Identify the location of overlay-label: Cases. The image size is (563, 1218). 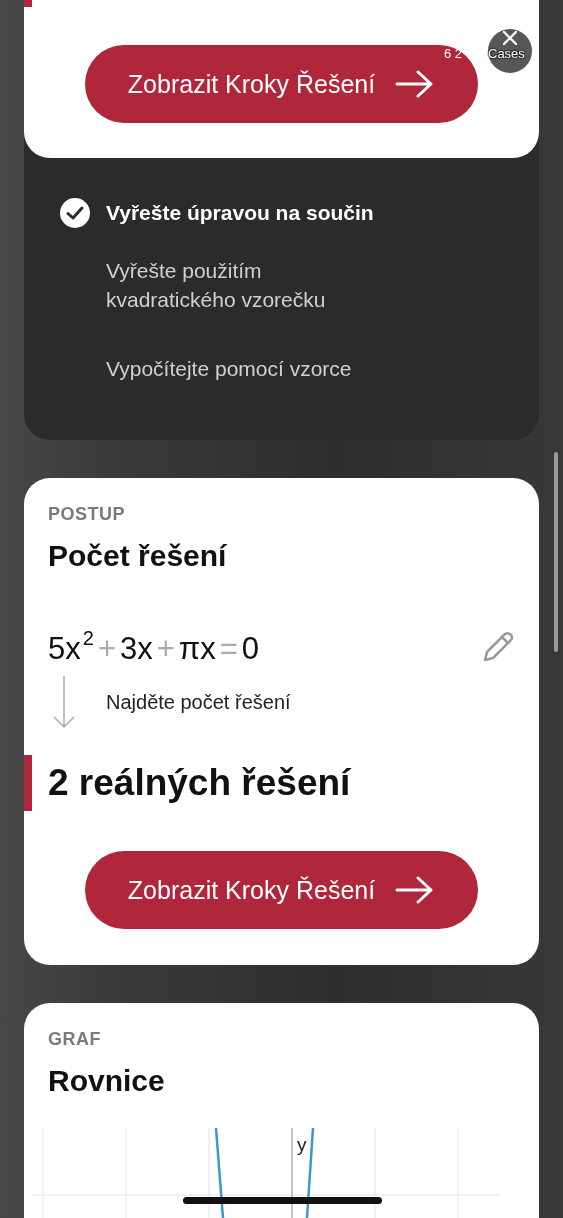
(506, 53).